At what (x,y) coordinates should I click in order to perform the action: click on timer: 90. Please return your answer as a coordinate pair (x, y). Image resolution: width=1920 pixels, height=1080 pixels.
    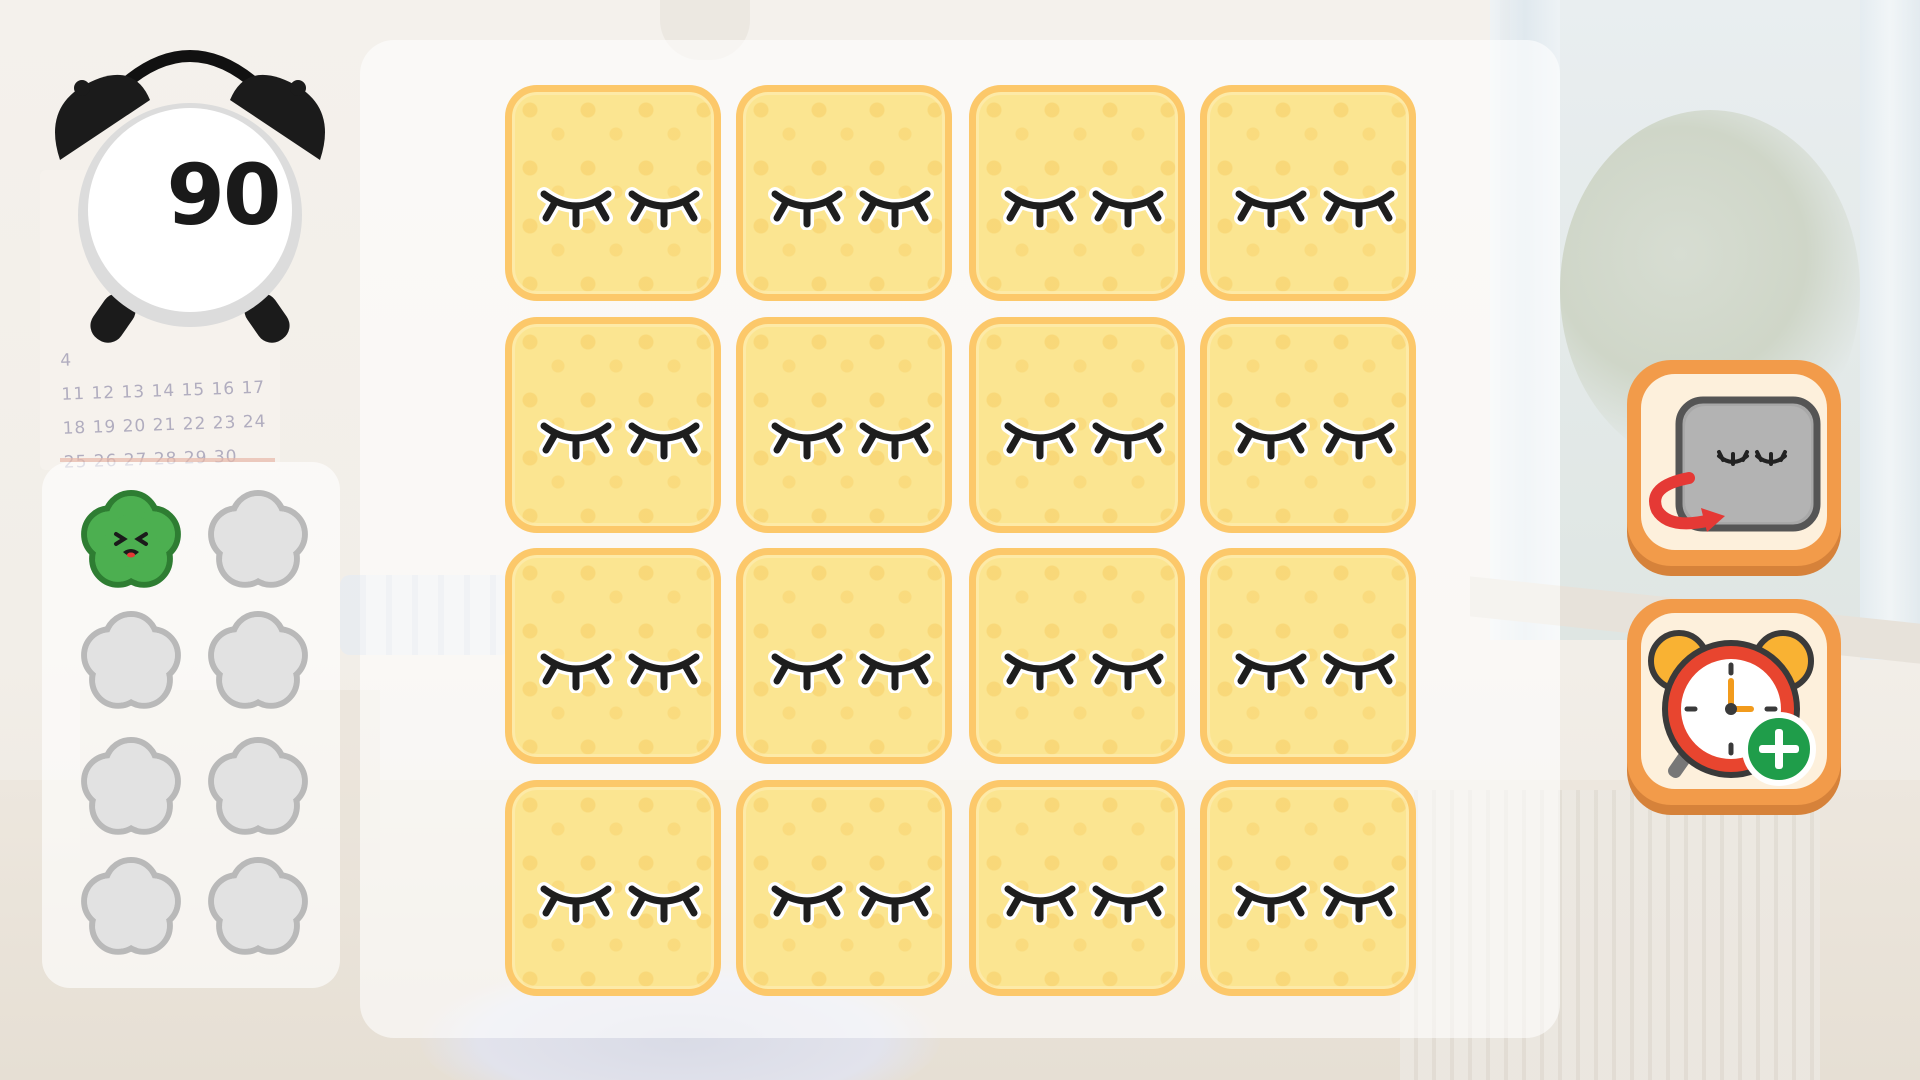
    Looking at the image, I should click on (190, 190).